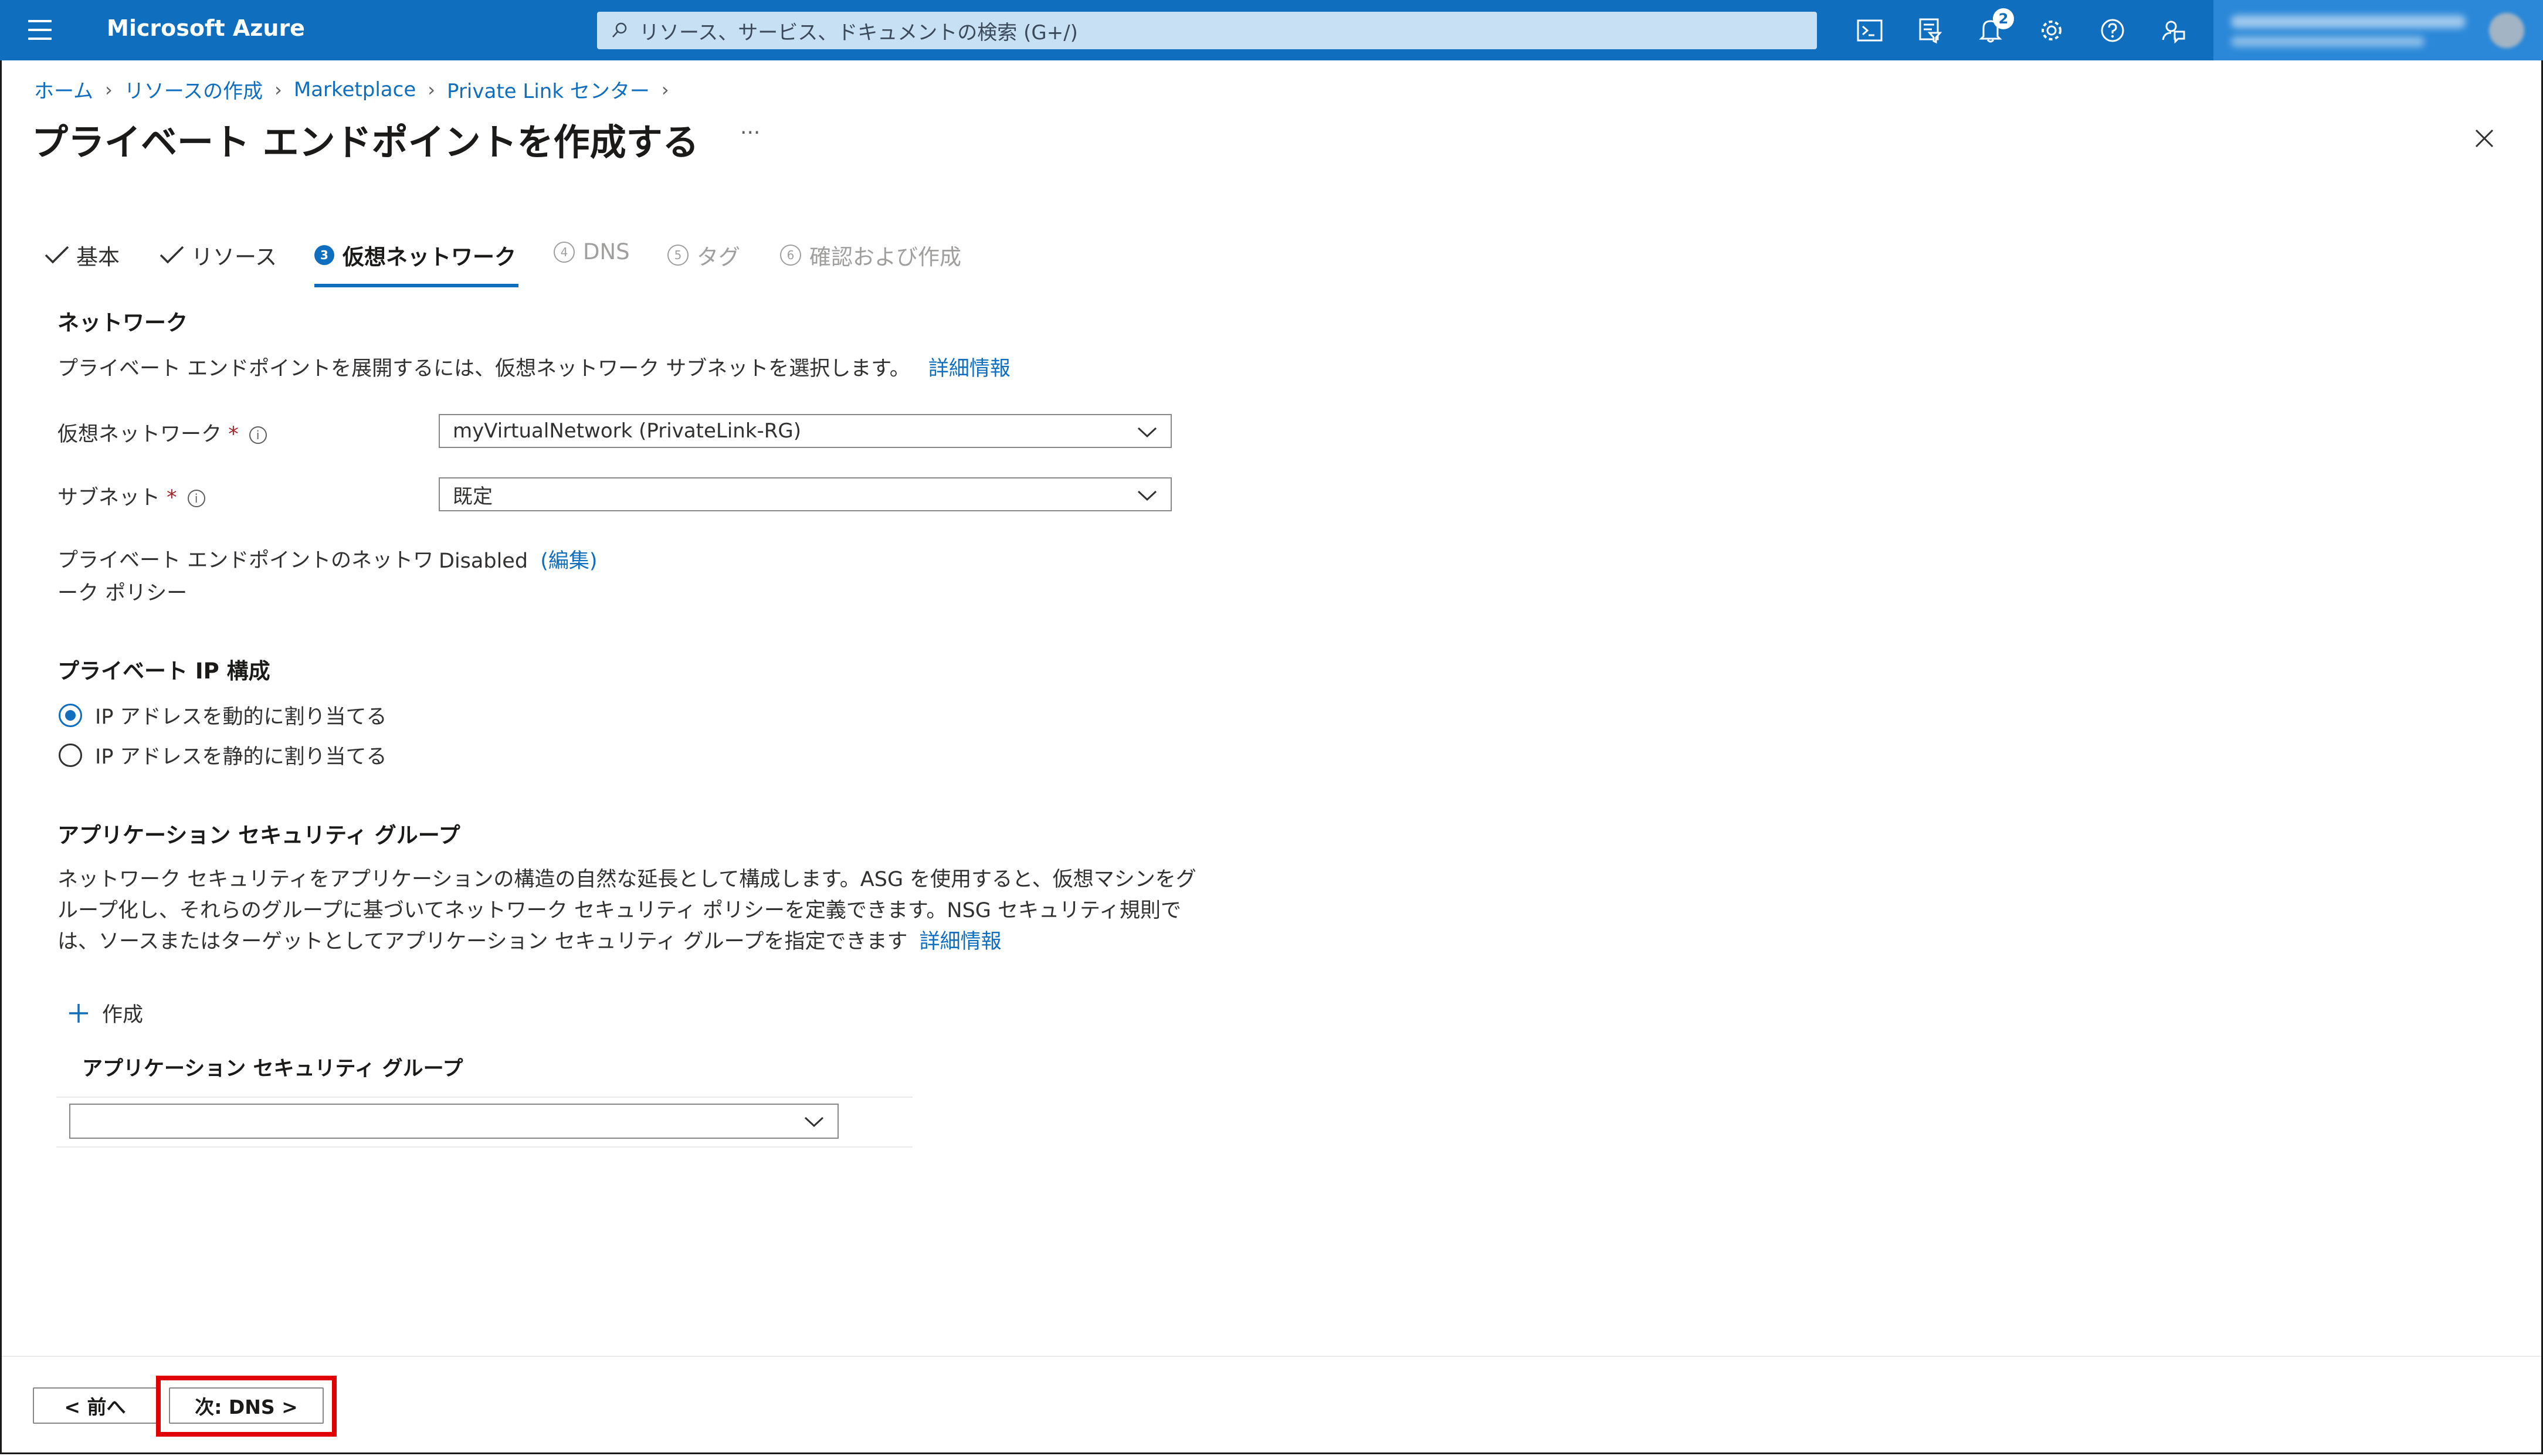 This screenshot has width=2543, height=1456. I want to click on brand-title: Microsoft Azure, so click(206, 28).